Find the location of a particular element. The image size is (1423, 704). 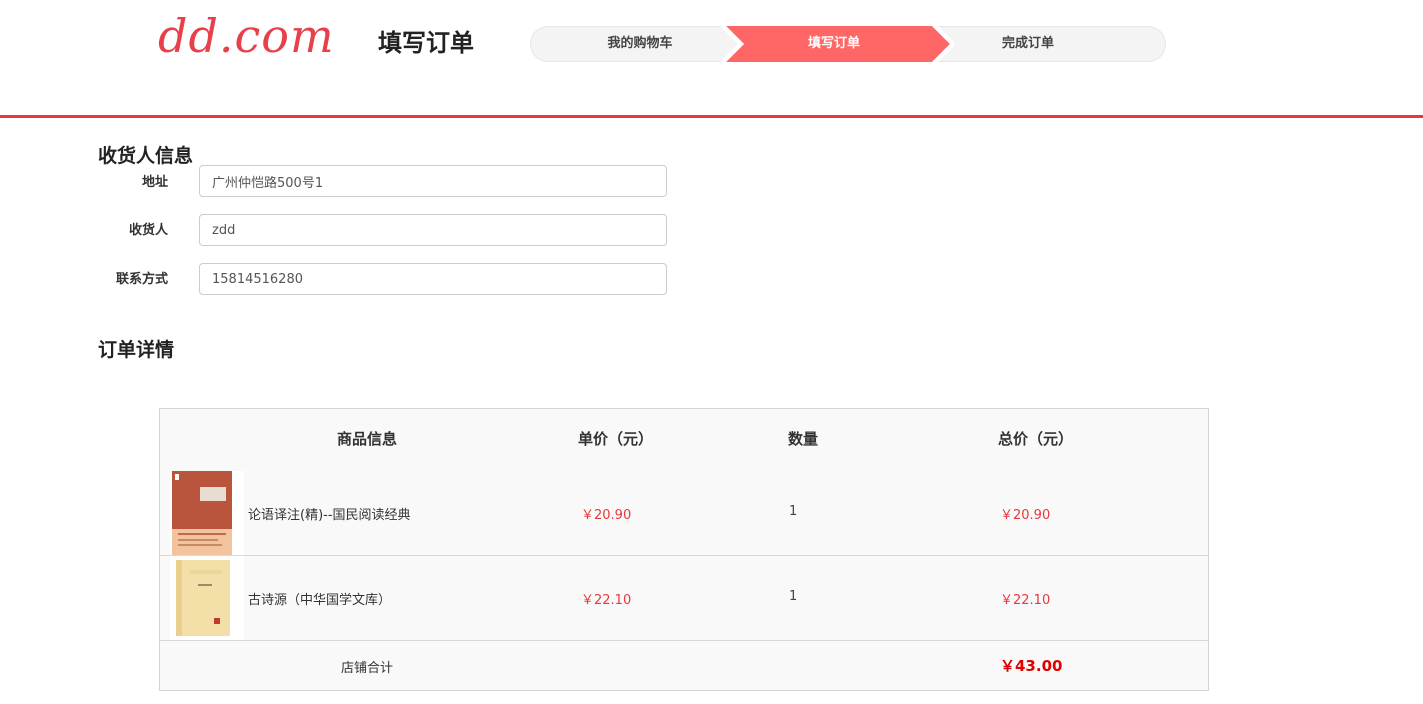

col-total-price: 总价（元） is located at coordinates (1036, 439).